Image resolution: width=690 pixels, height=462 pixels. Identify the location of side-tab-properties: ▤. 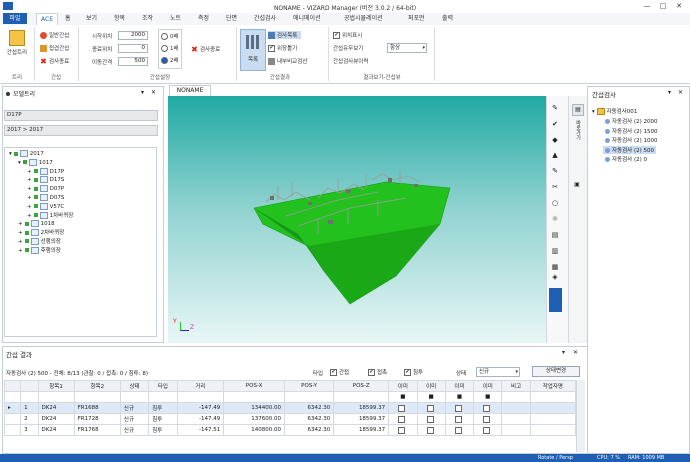
(578, 110).